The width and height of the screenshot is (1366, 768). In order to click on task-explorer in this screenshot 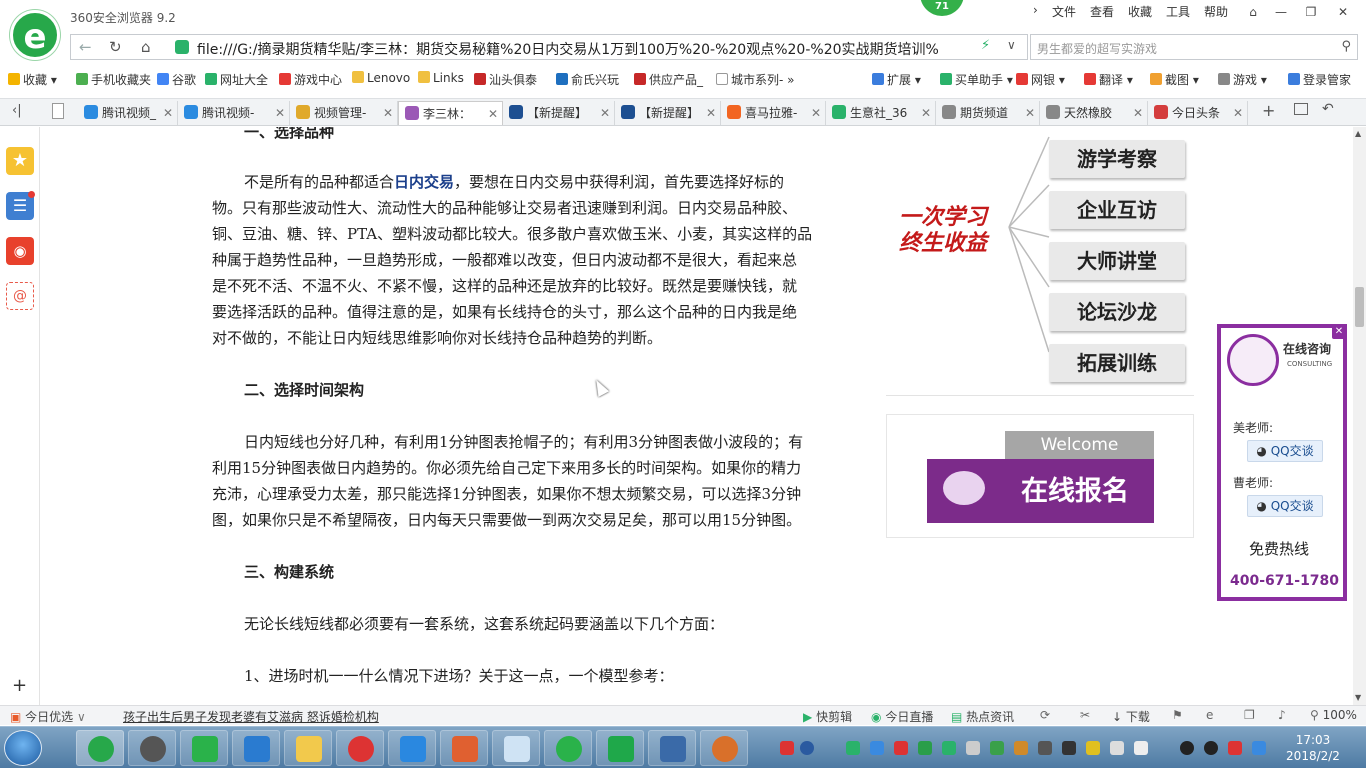, I will do `click(308, 748)`.